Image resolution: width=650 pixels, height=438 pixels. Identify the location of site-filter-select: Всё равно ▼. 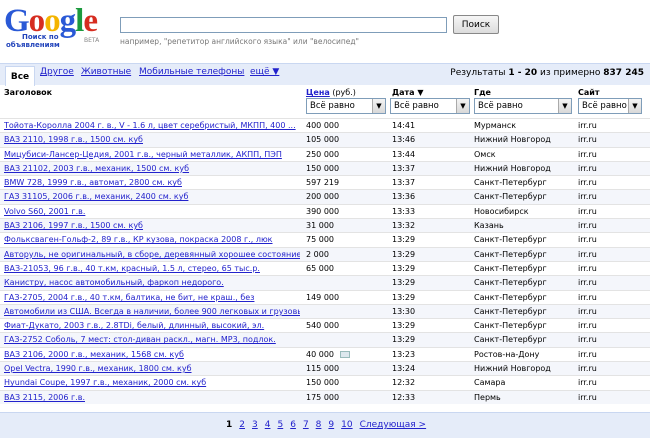
(610, 106).